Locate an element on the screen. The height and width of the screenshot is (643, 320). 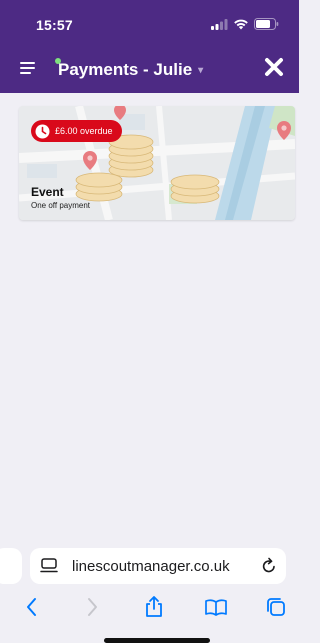
page-title: Payments - Julie ▾ is located at coordinates (130, 70).